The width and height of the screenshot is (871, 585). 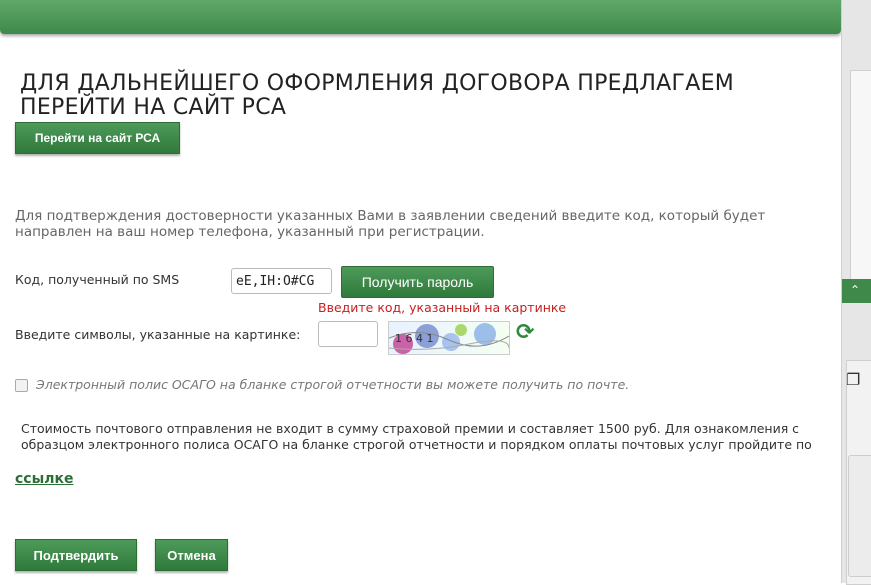 What do you see at coordinates (158, 334) in the screenshot?
I see `captcha-label: Введите символы, указанные на картинке:` at bounding box center [158, 334].